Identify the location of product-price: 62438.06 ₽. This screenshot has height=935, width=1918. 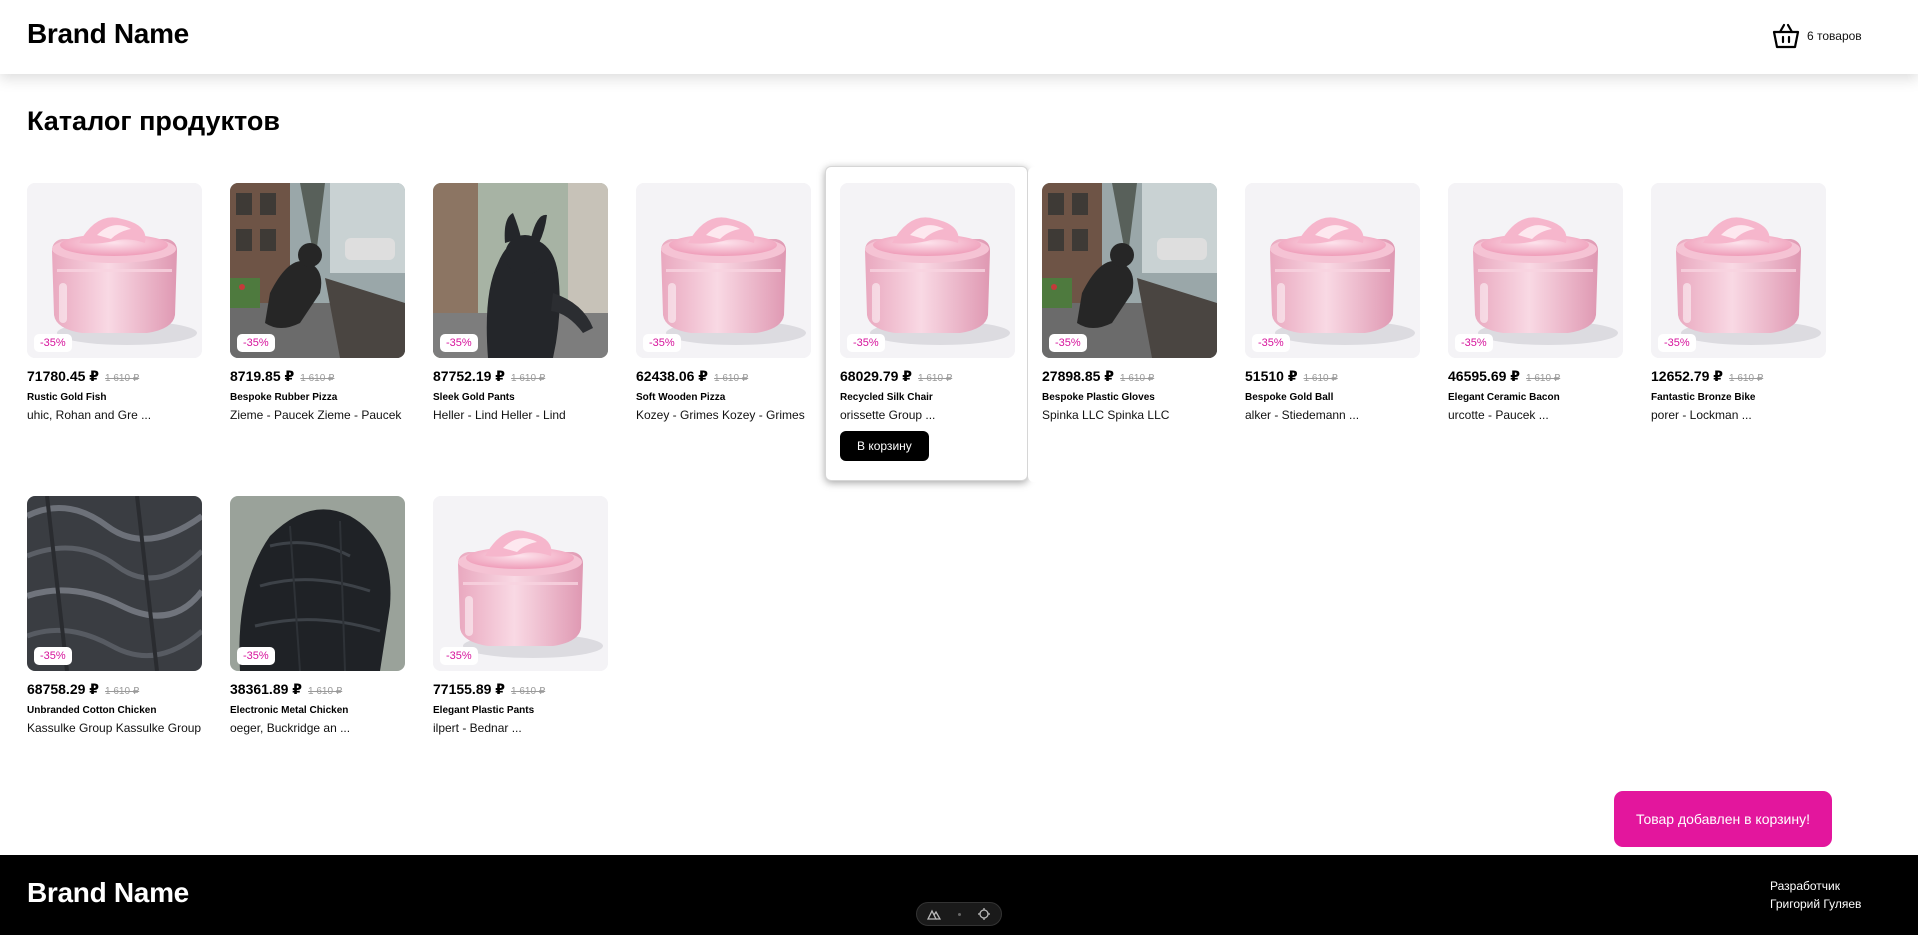
(672, 376).